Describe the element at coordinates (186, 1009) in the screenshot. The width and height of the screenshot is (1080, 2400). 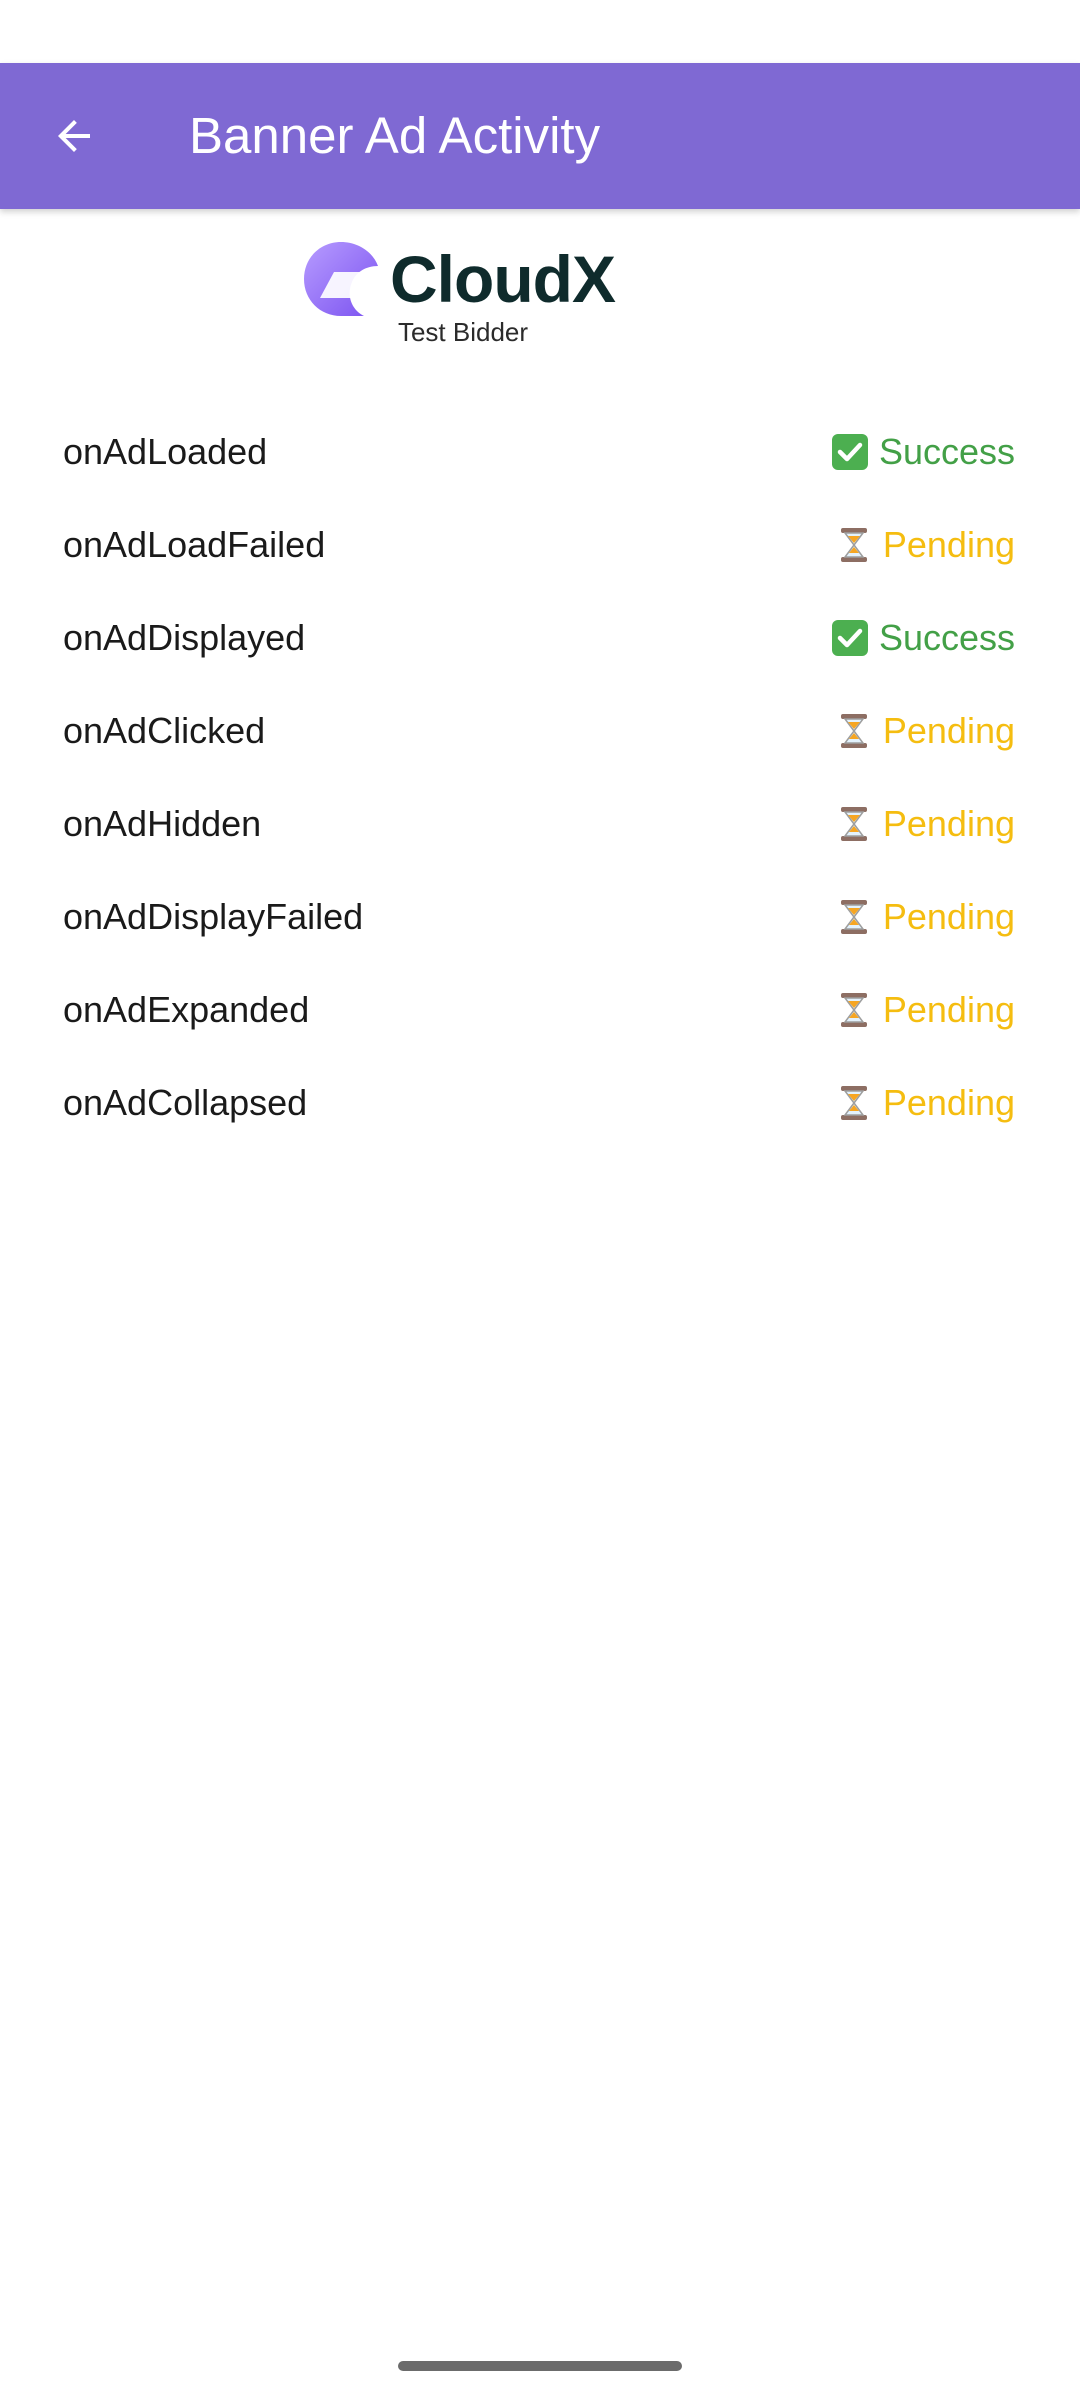
I see `event-name: onAdExpanded` at that location.